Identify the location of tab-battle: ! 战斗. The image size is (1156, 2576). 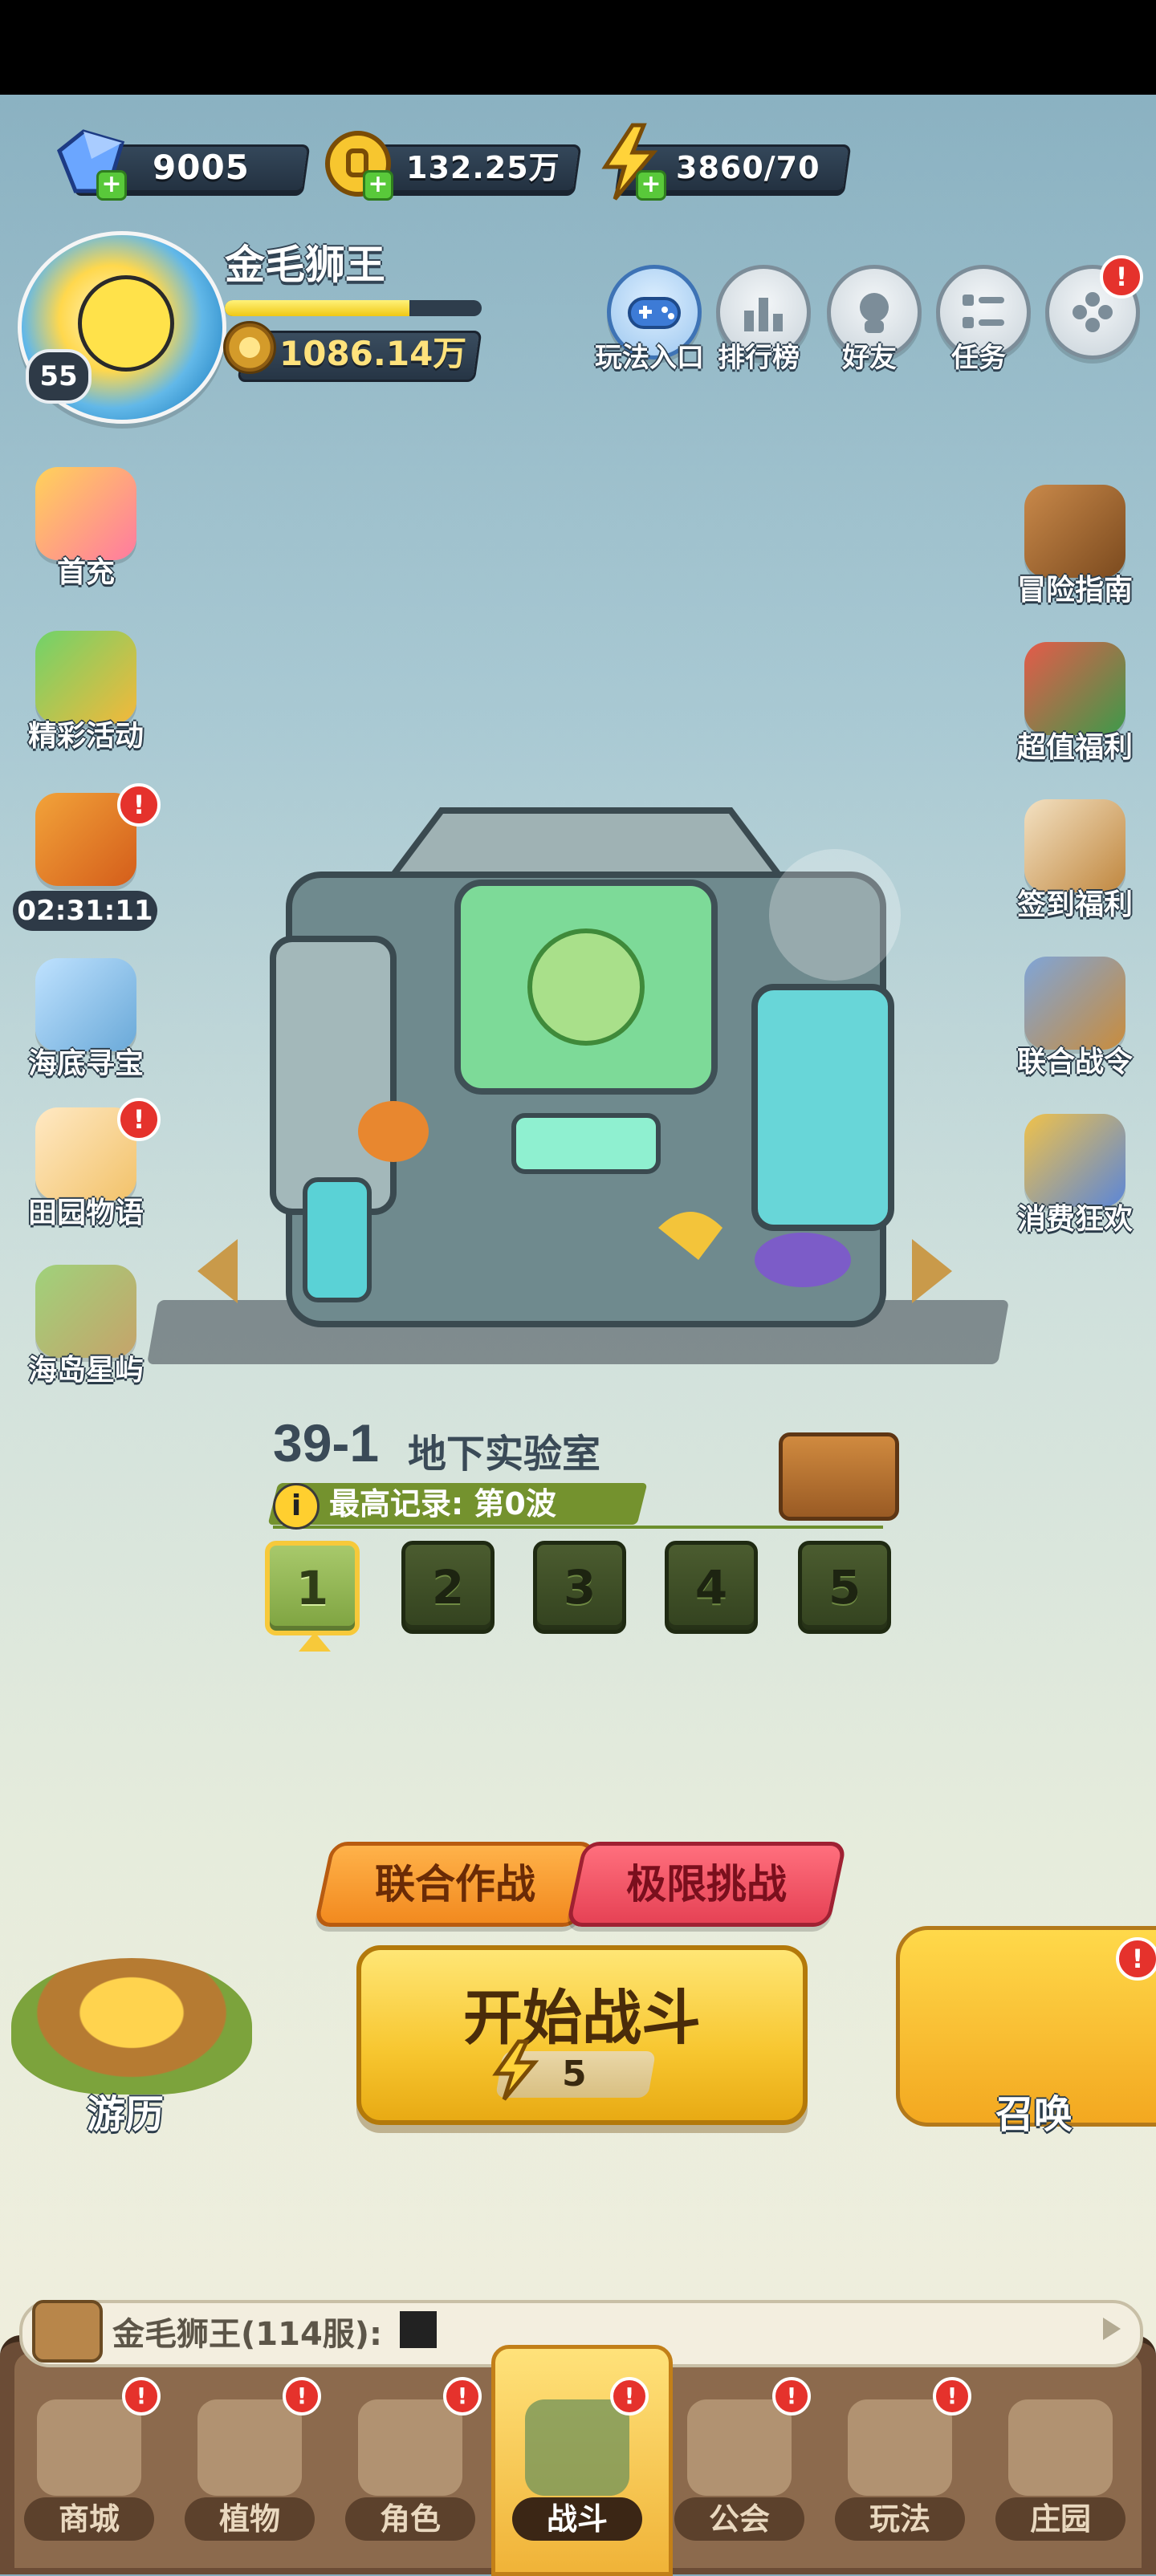
(577, 2467).